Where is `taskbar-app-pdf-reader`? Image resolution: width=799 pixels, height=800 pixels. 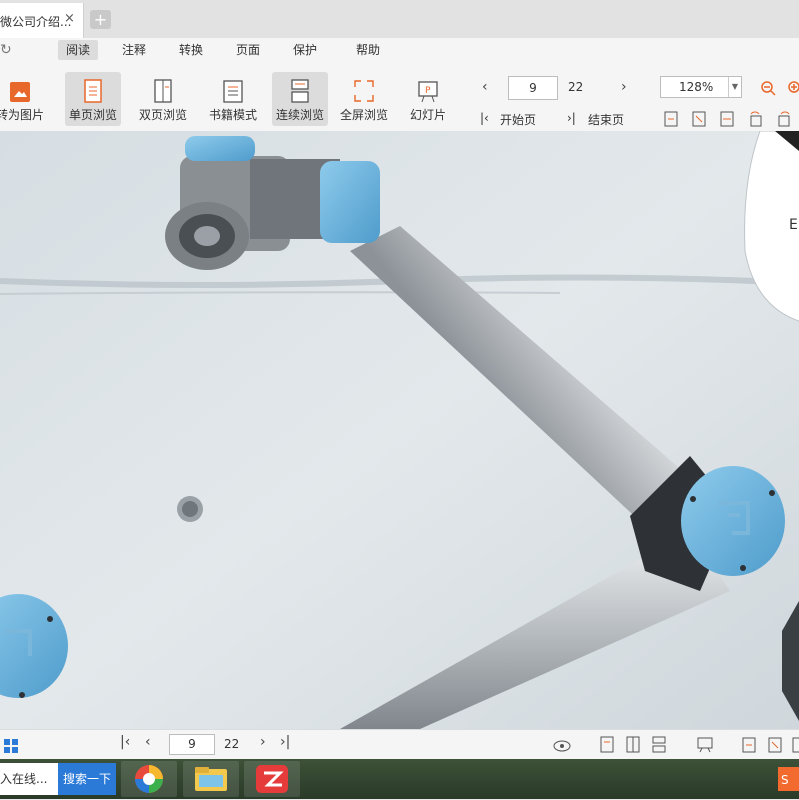 taskbar-app-pdf-reader is located at coordinates (272, 779).